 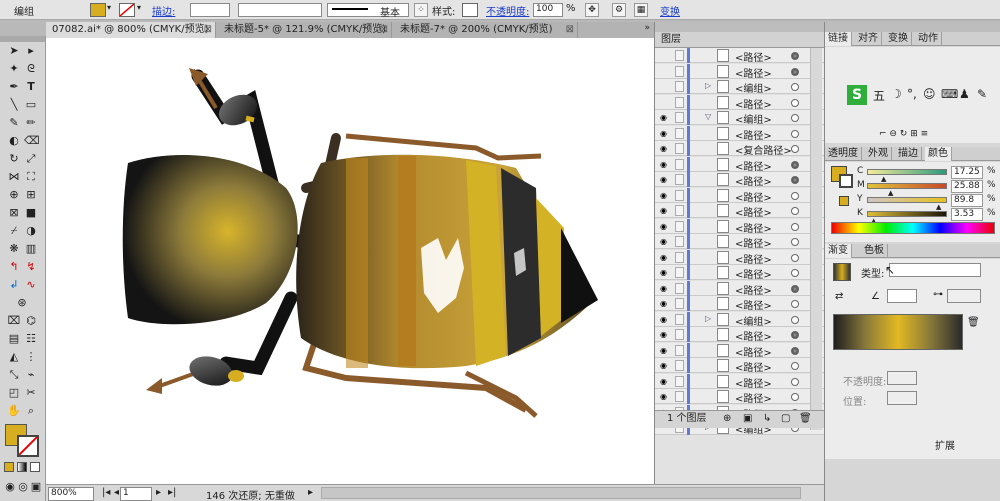 What do you see at coordinates (805, 419) in the screenshot?
I see `trash-icon: 🗑` at bounding box center [805, 419].